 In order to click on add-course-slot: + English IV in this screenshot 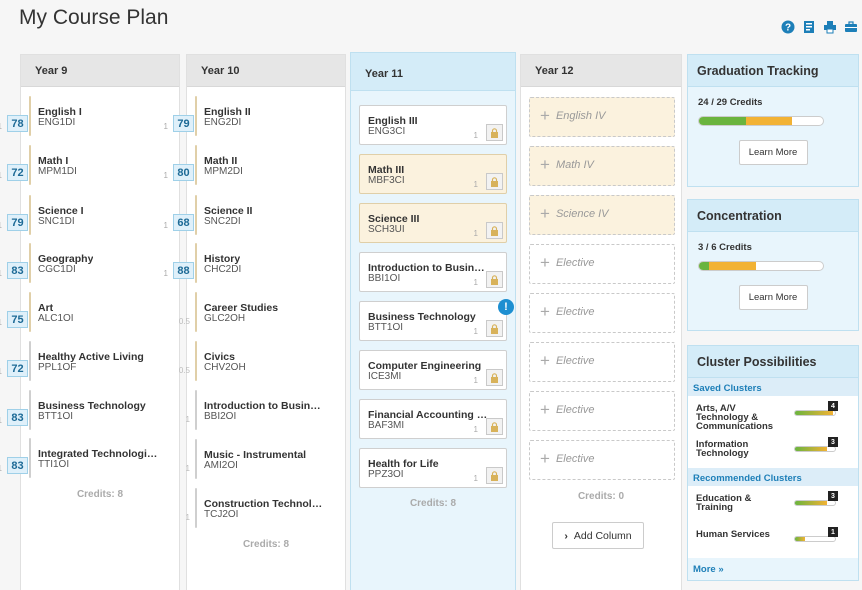, I will do `click(602, 117)`.